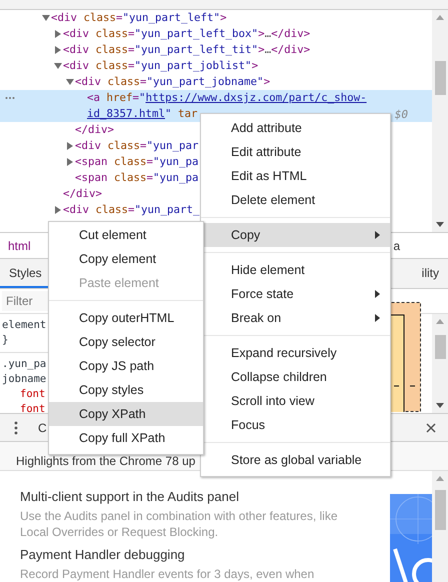 The width and height of the screenshot is (448, 582). What do you see at coordinates (295, 460) in the screenshot?
I see `menu-item: Store as global variable` at bounding box center [295, 460].